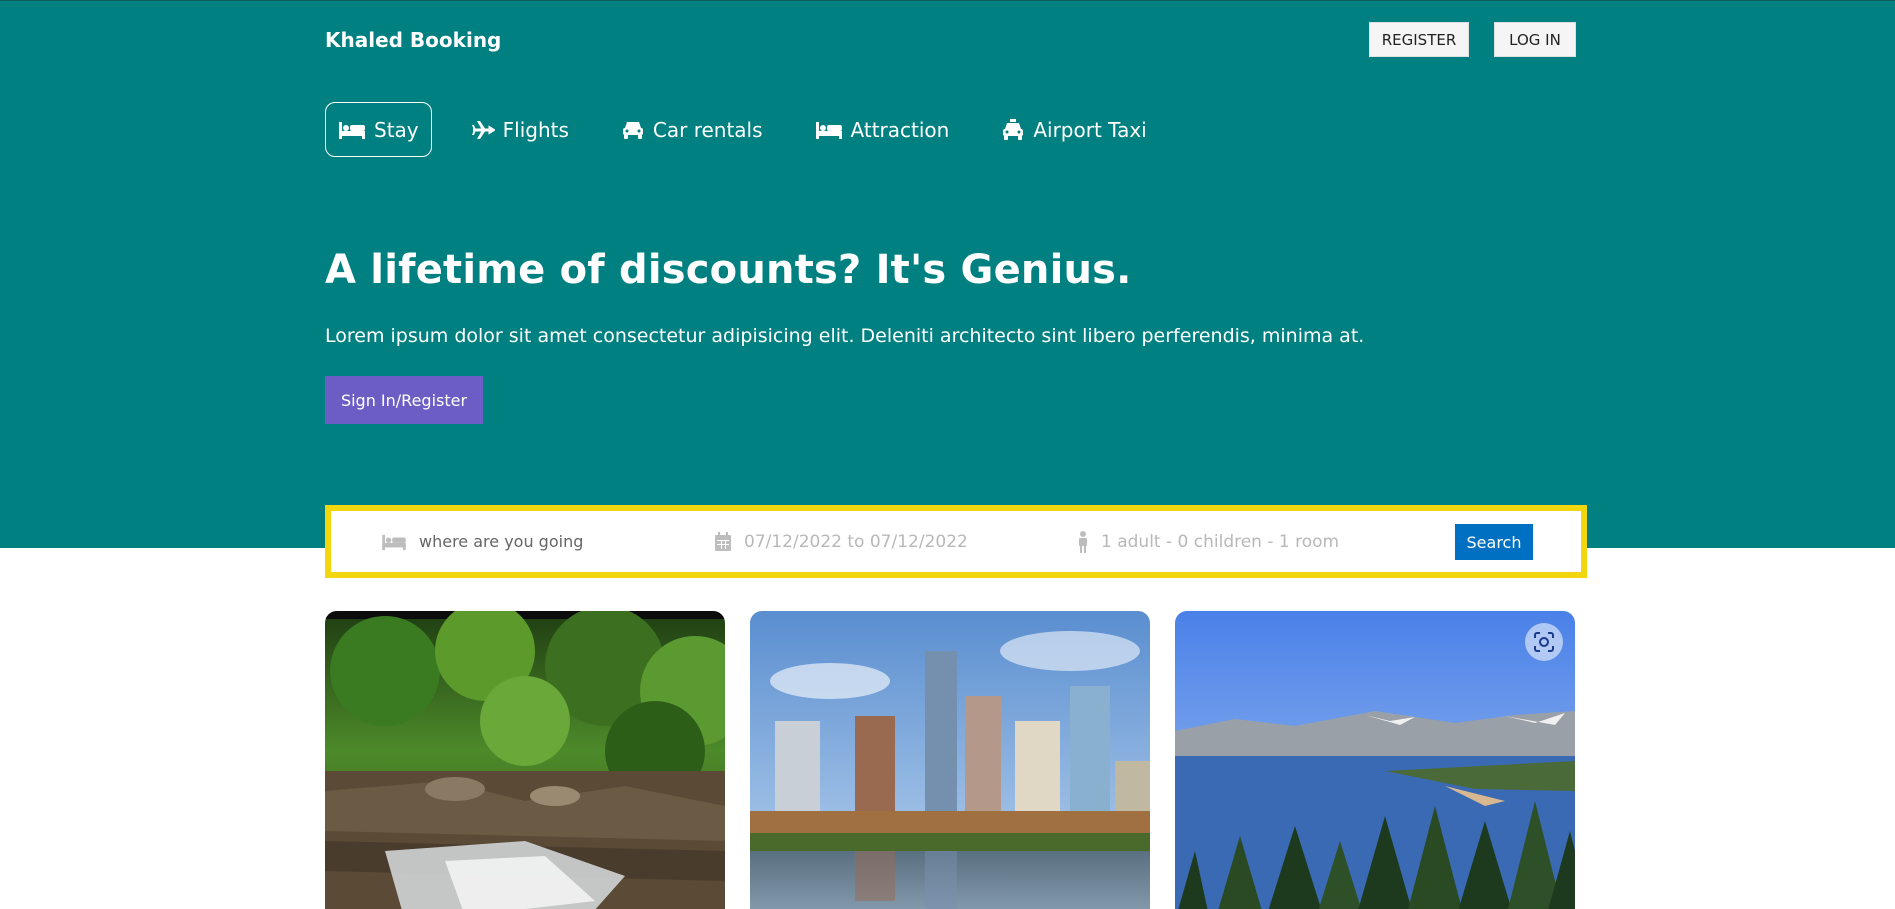 The image size is (1895, 909). Describe the element at coordinates (1220, 541) in the screenshot. I see `guests-text: 1 adult - 0 children - 1 room` at that location.